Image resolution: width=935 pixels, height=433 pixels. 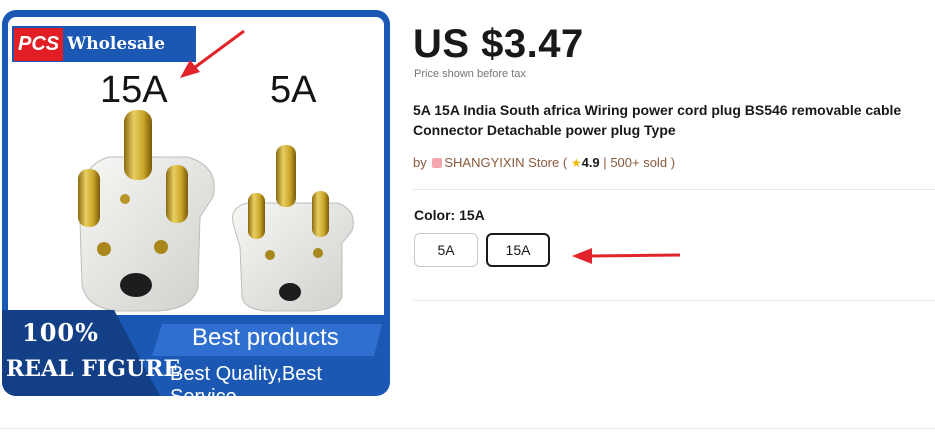 What do you see at coordinates (246, 379) in the screenshot?
I see `banner-best-quality: Best Quality,Best Service` at bounding box center [246, 379].